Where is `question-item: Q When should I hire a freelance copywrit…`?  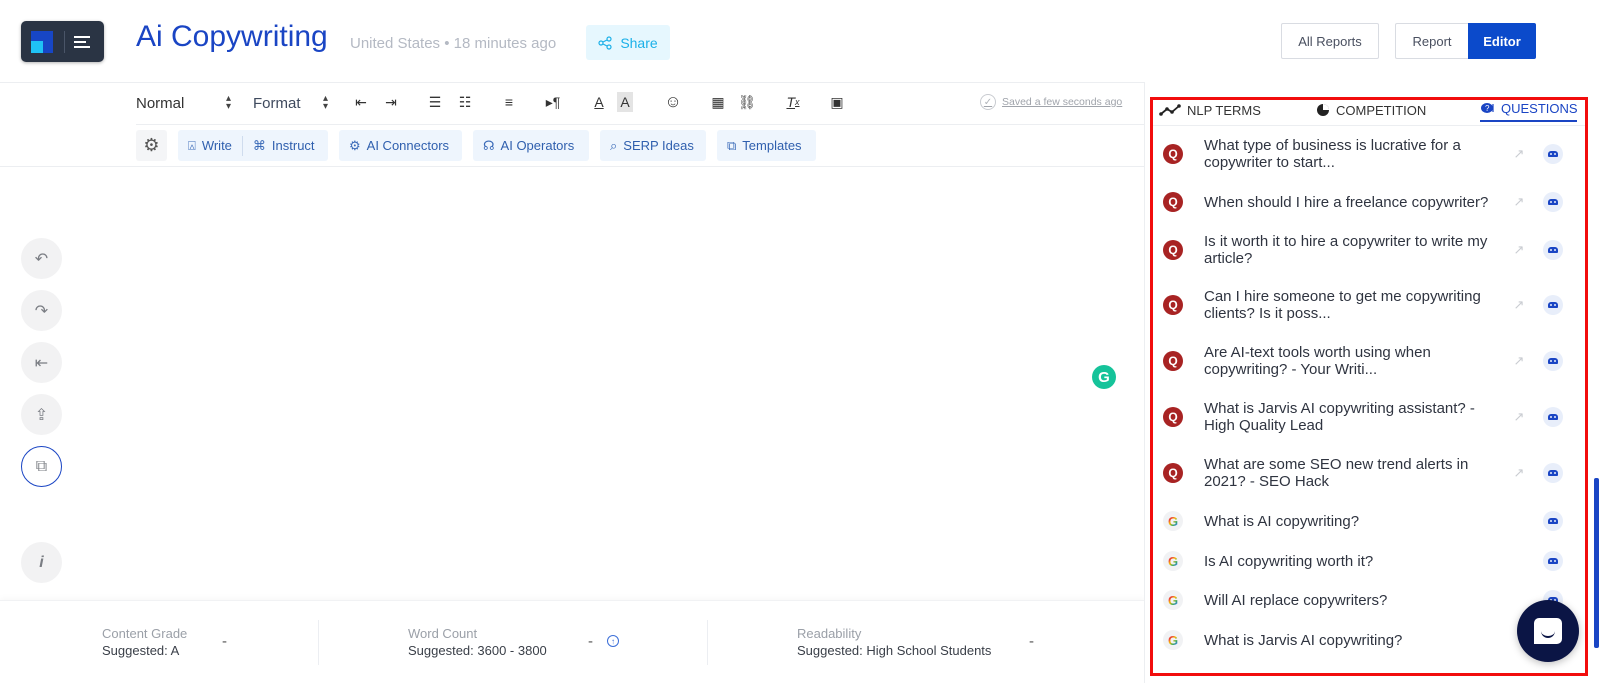
question-item: Q When should I hire a freelance copywrit… is located at coordinates (1373, 202).